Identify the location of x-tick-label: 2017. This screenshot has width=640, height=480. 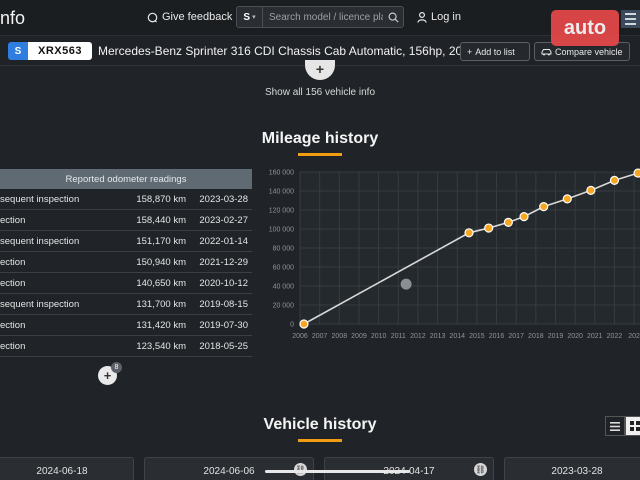
(516, 336).